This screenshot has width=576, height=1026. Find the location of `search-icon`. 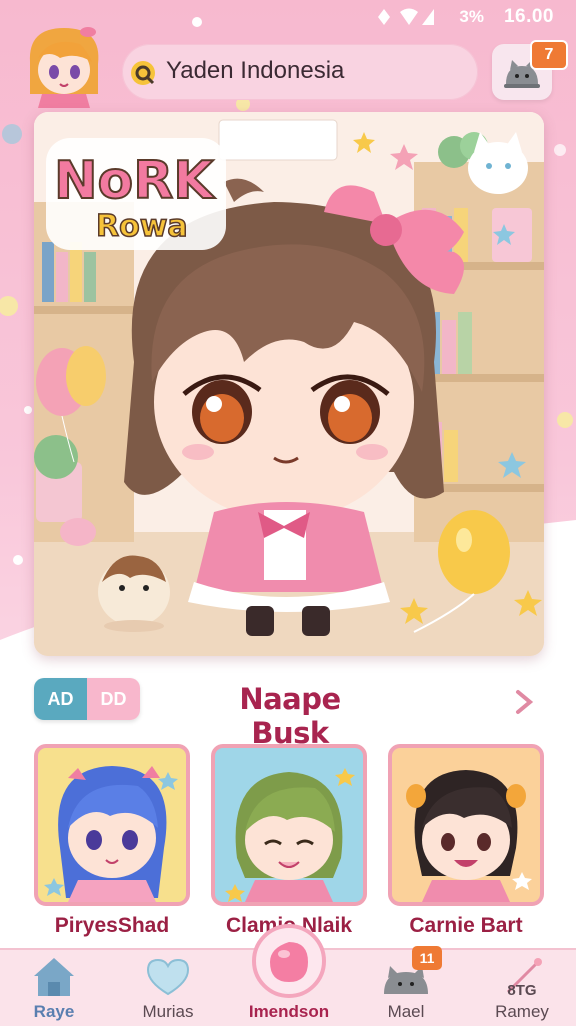

search-icon is located at coordinates (143, 73).